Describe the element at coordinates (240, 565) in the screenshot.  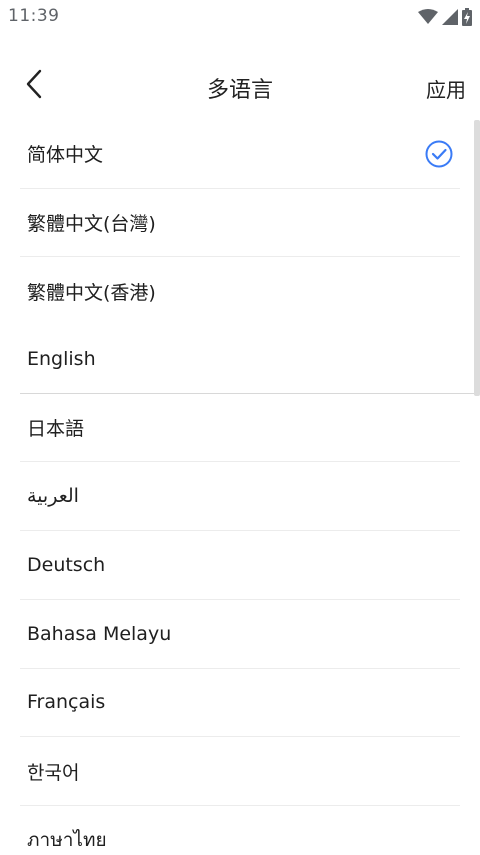
I see `language-item-german: Deutsch` at that location.